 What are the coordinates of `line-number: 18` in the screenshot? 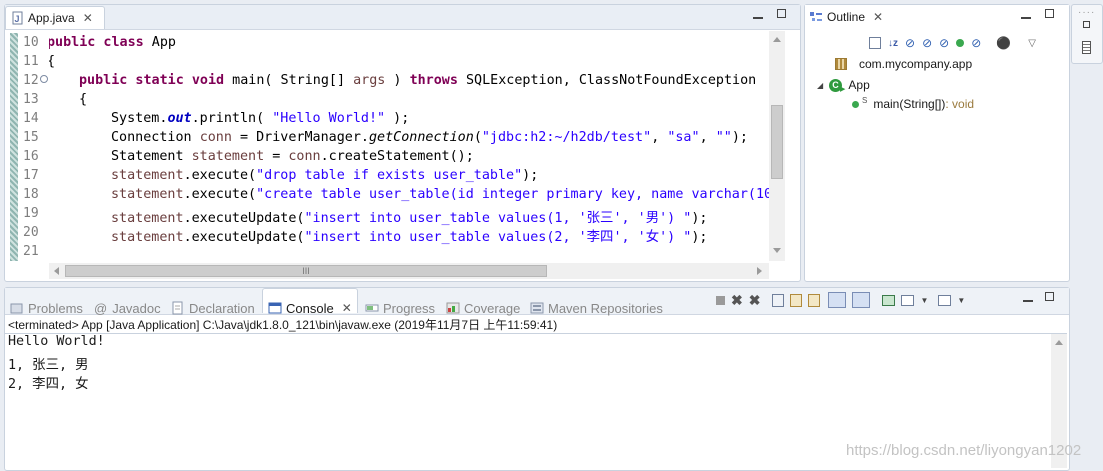 It's located at (31, 194).